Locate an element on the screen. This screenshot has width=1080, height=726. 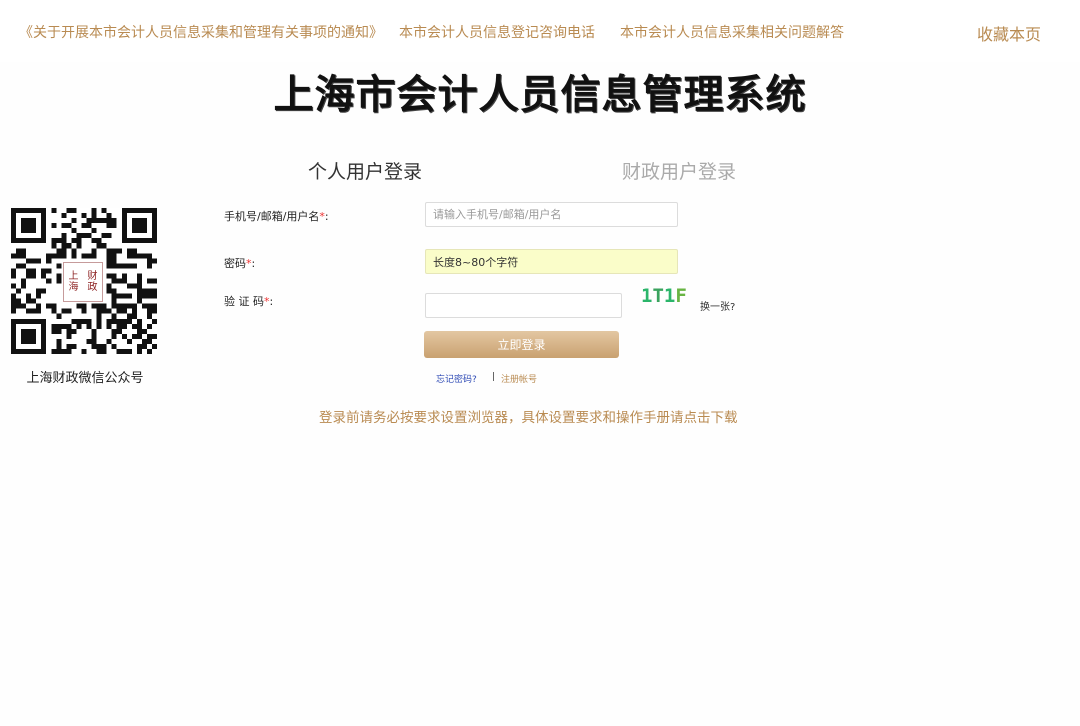
label-colon: : is located at coordinates (253, 263).